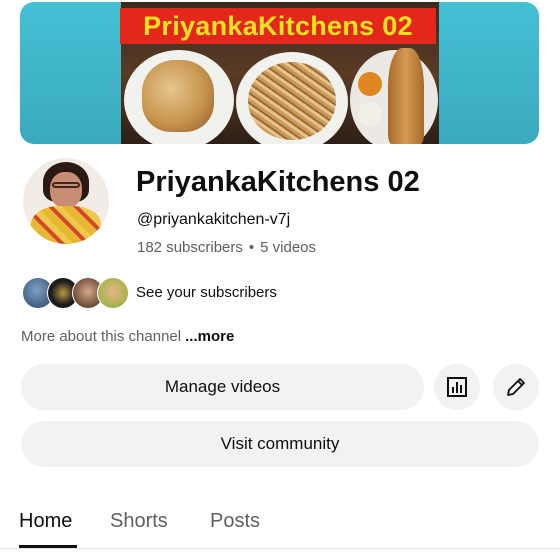 The width and height of the screenshot is (560, 560). What do you see at coordinates (214, 219) in the screenshot?
I see `channel-handle: @priyankakitchen-v7j` at bounding box center [214, 219].